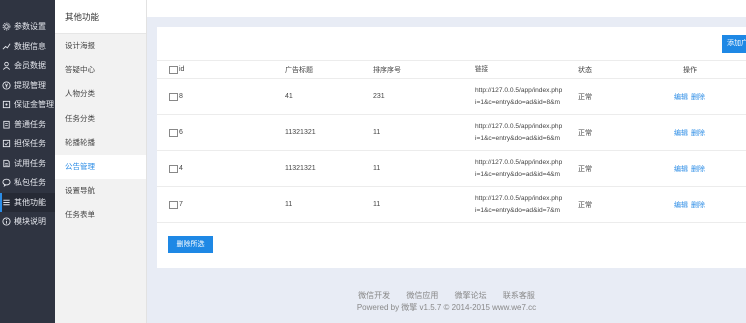  What do you see at coordinates (299, 70) in the screenshot?
I see `header-title: 广告标题` at bounding box center [299, 70].